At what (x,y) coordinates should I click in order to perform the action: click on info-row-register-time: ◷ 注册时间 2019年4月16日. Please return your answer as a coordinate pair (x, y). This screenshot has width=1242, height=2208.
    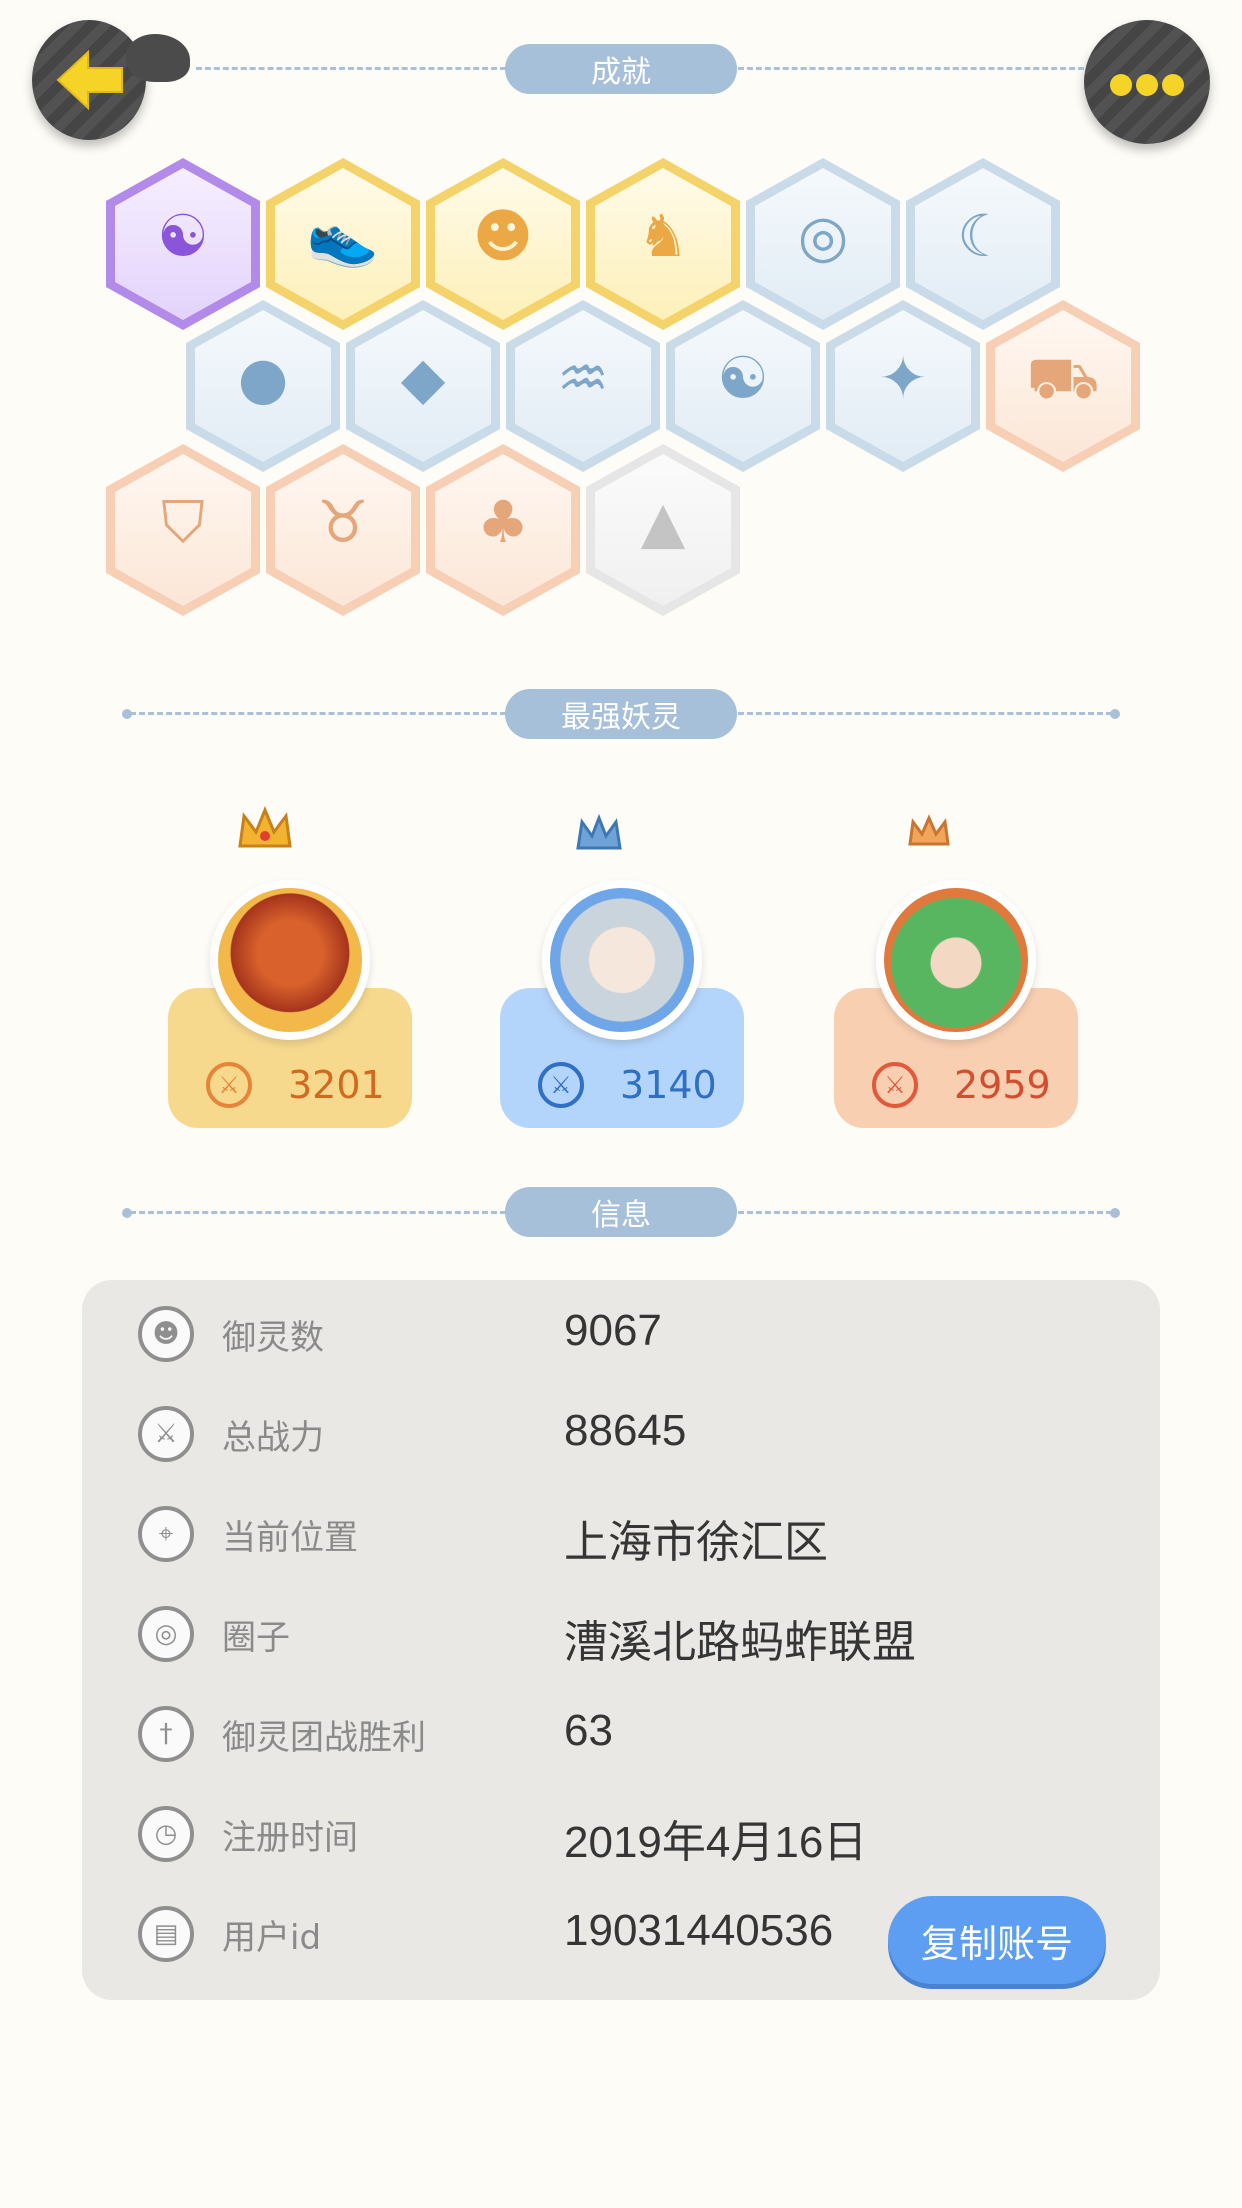
    Looking at the image, I should click on (621, 1830).